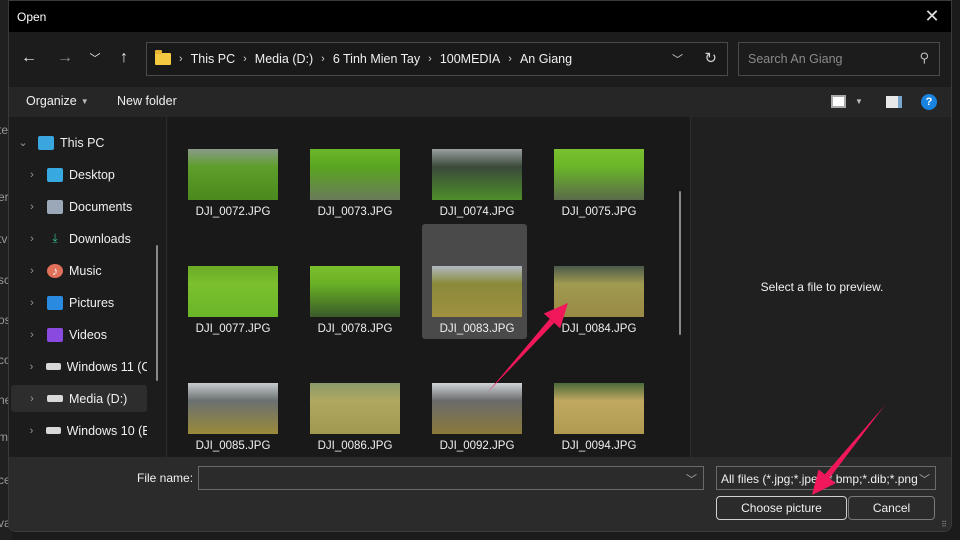  Describe the element at coordinates (147, 101) in the screenshot. I see `new-folder-button: New folder` at that location.